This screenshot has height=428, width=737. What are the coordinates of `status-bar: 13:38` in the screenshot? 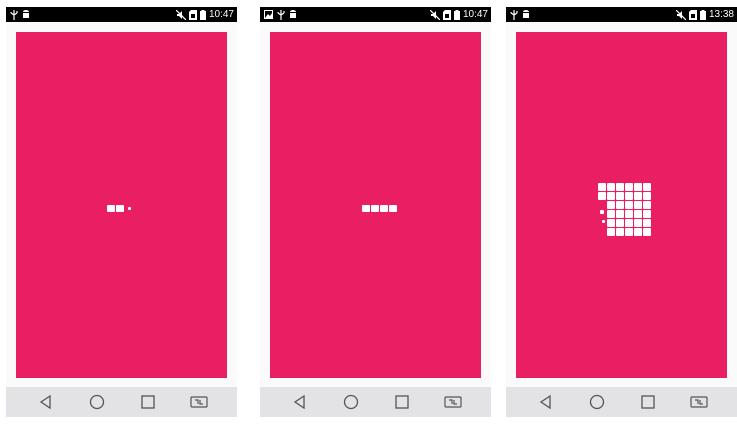 It's located at (621, 14).